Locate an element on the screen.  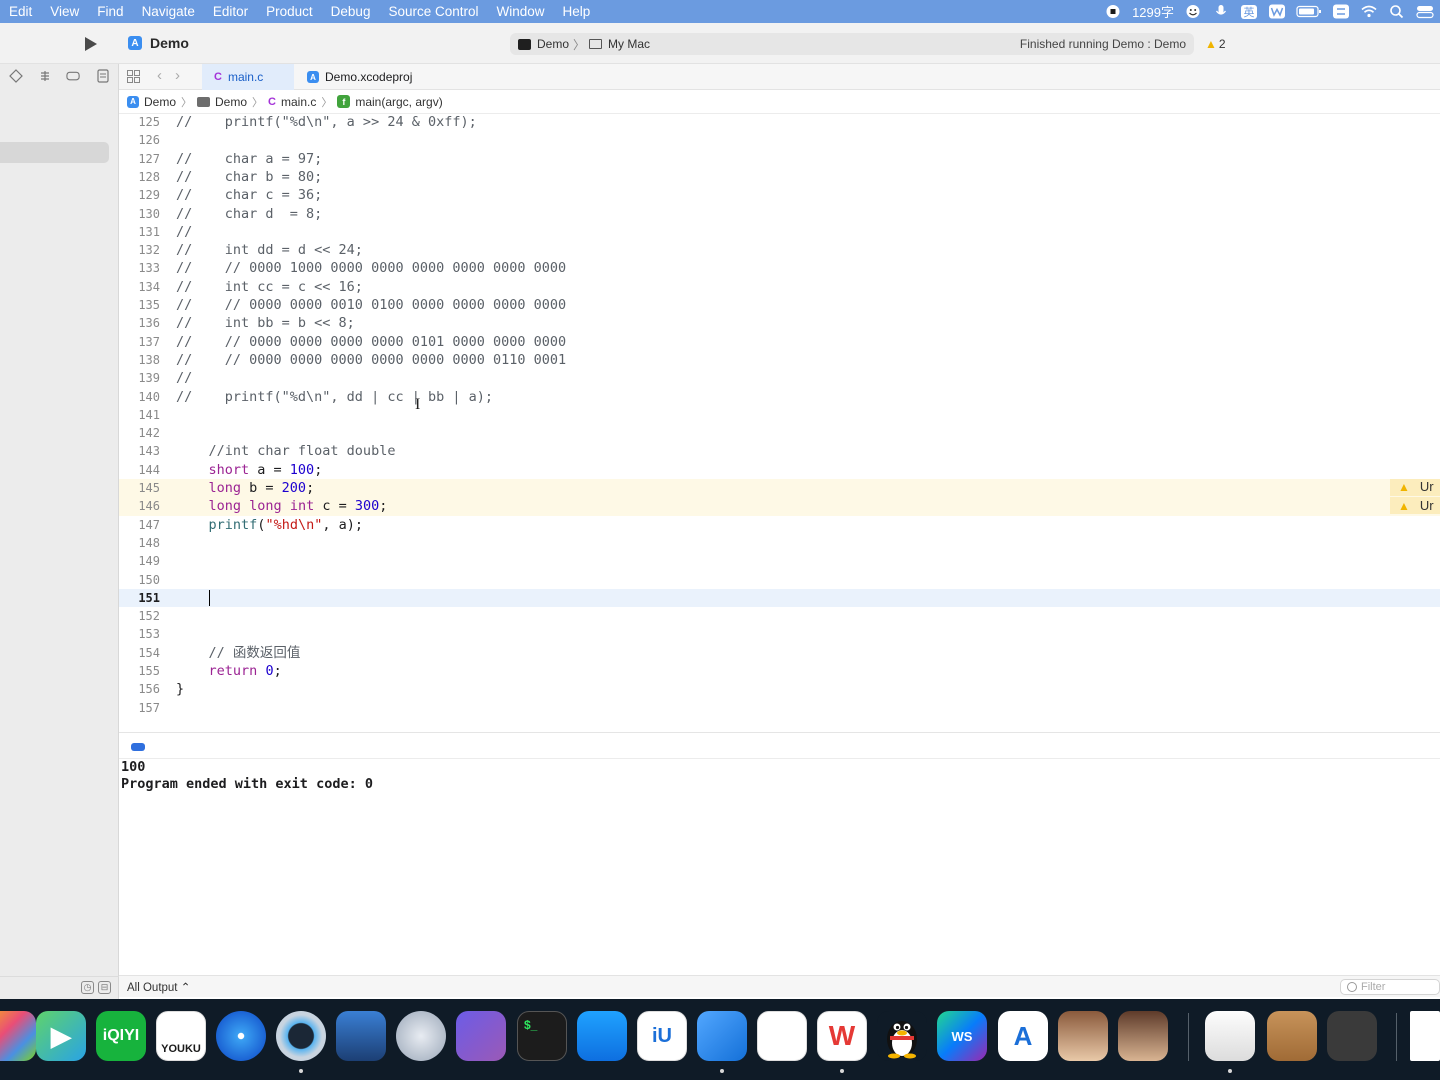
record-icon is located at coordinates (1113, 11).